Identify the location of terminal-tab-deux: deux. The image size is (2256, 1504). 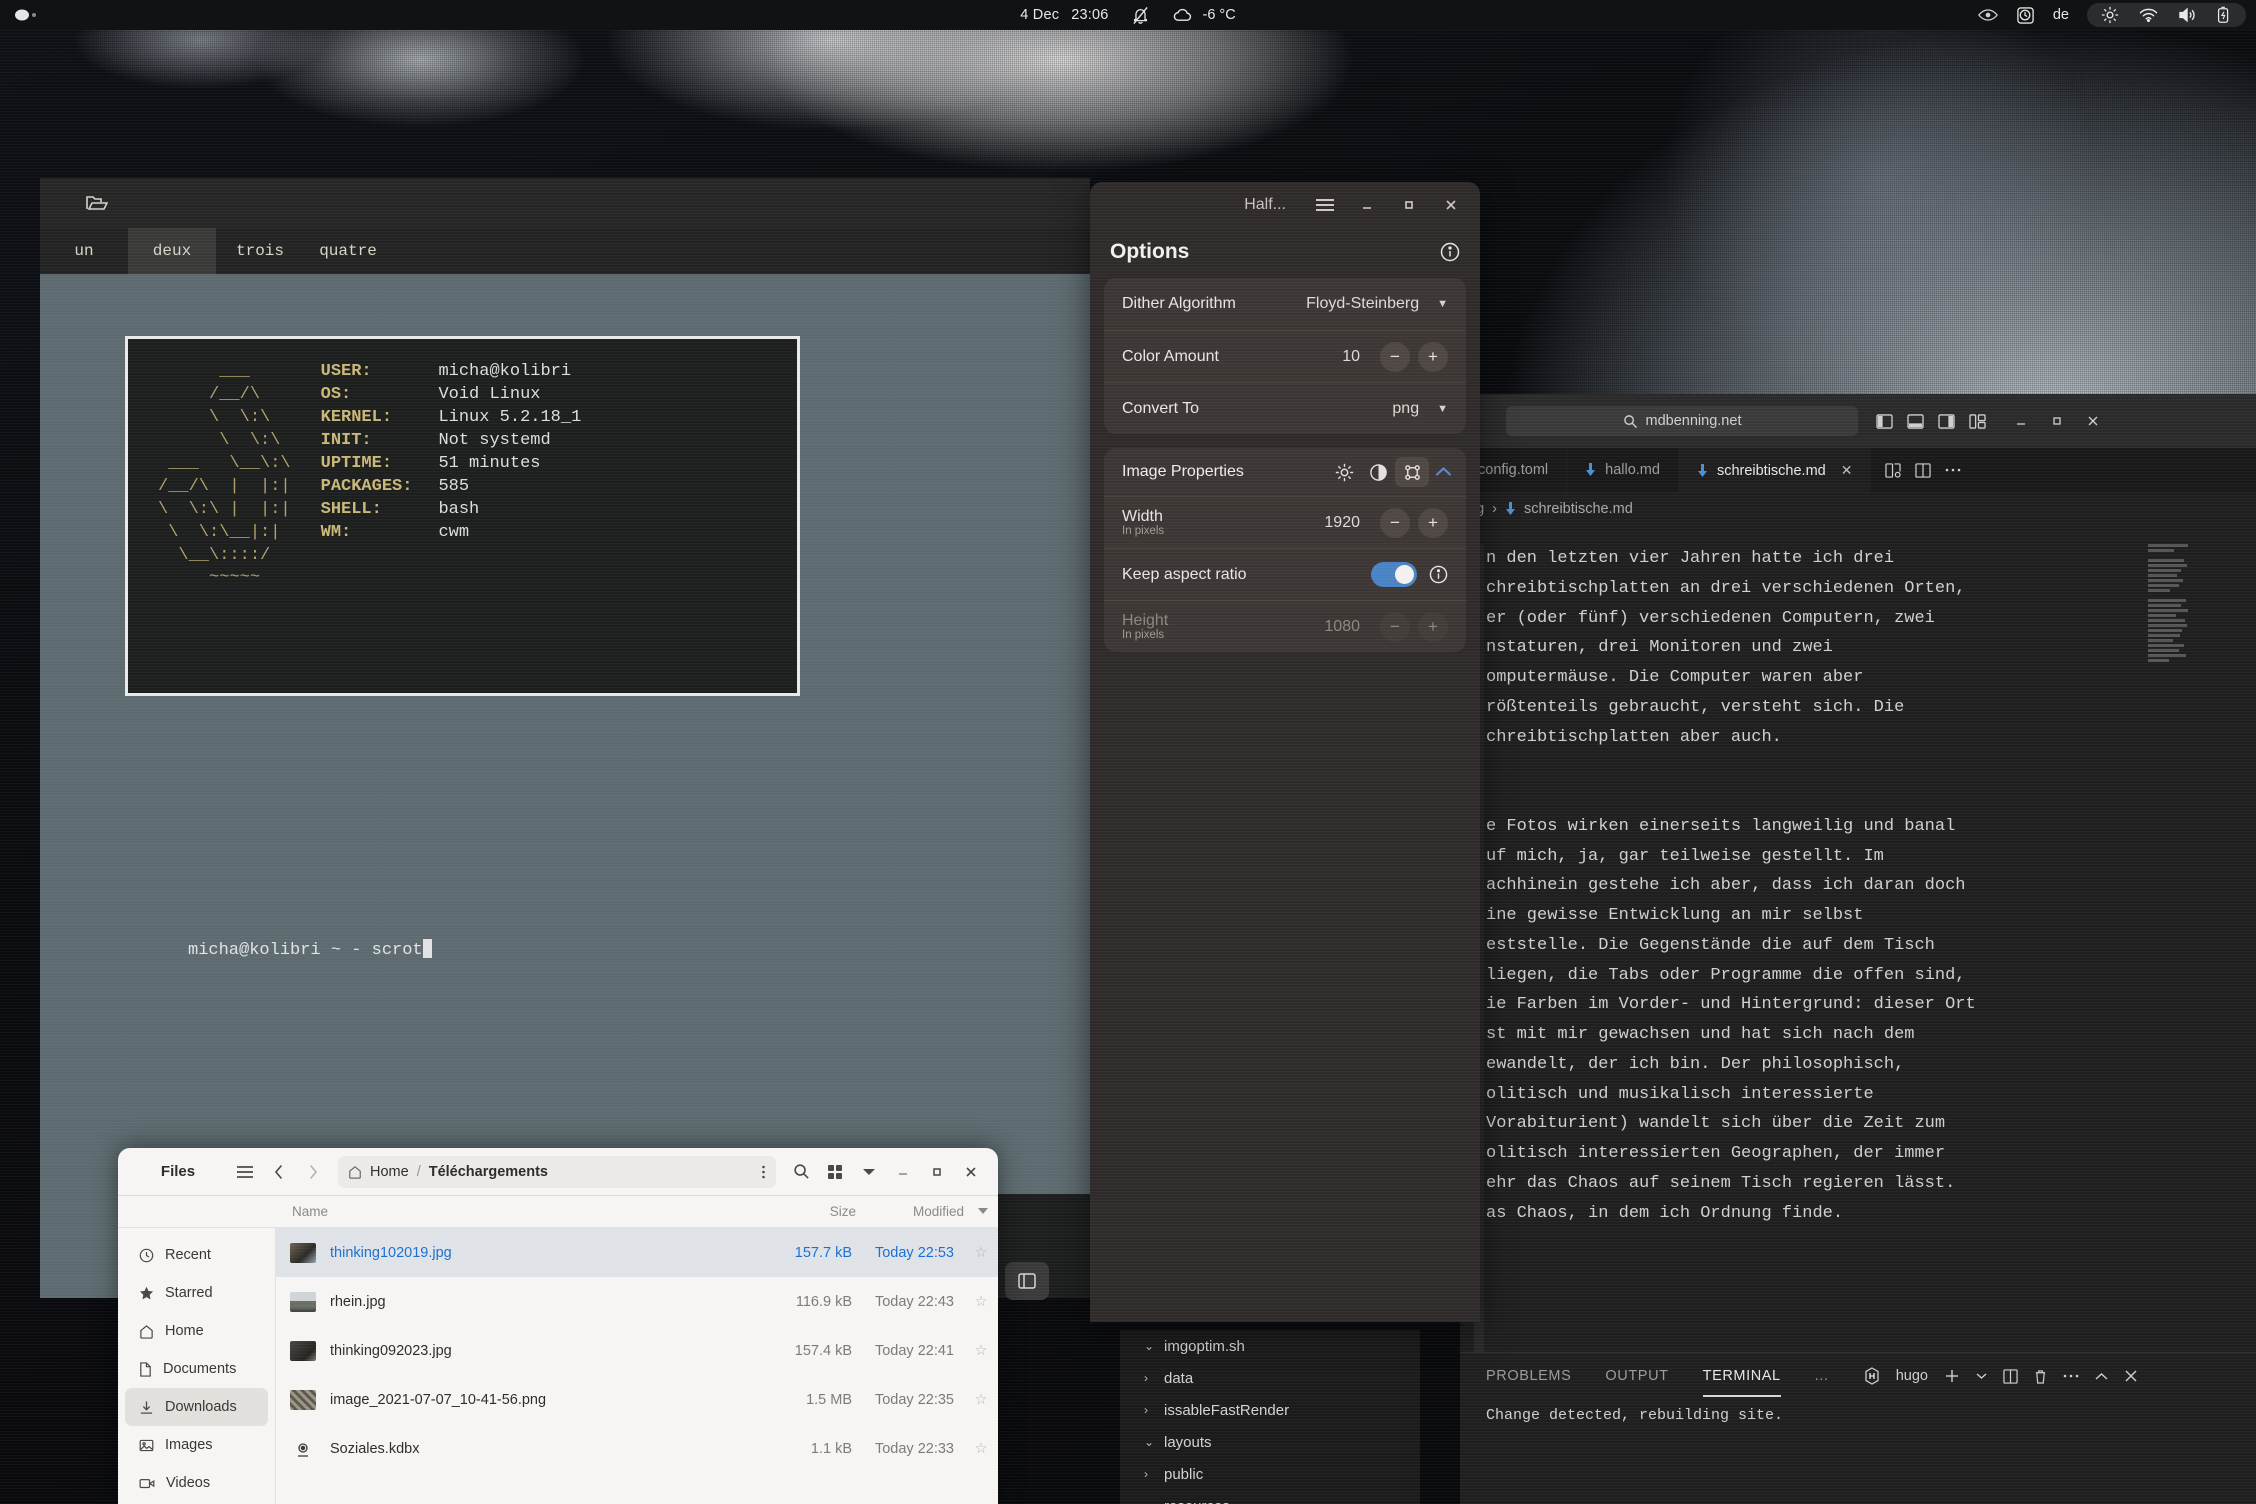
(172, 251).